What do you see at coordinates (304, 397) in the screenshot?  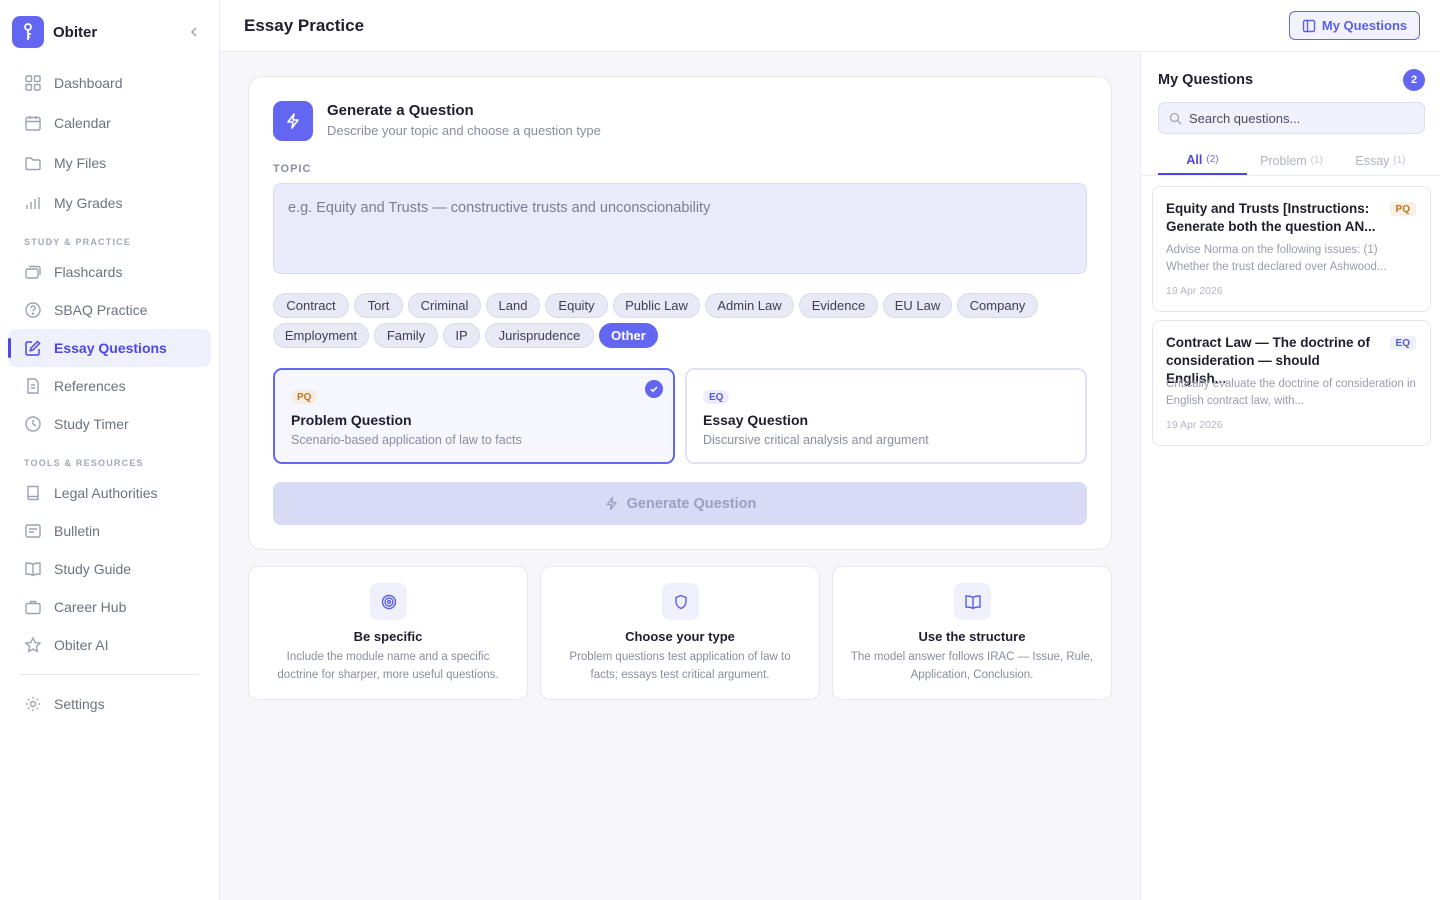 I see `pq-badge: PQ` at bounding box center [304, 397].